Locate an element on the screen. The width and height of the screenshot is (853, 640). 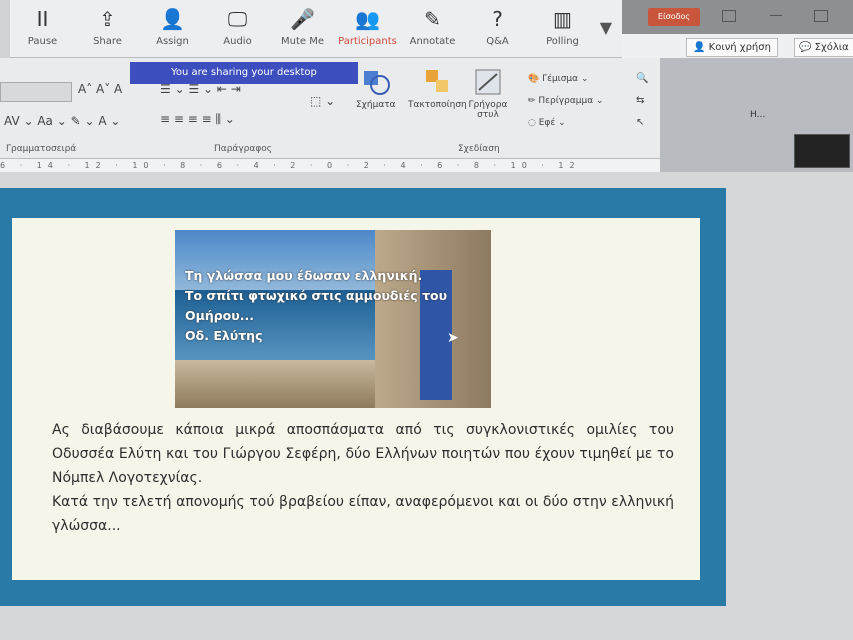
editing-group: 🔍 ⇆ ↖ is located at coordinates (642, 101).